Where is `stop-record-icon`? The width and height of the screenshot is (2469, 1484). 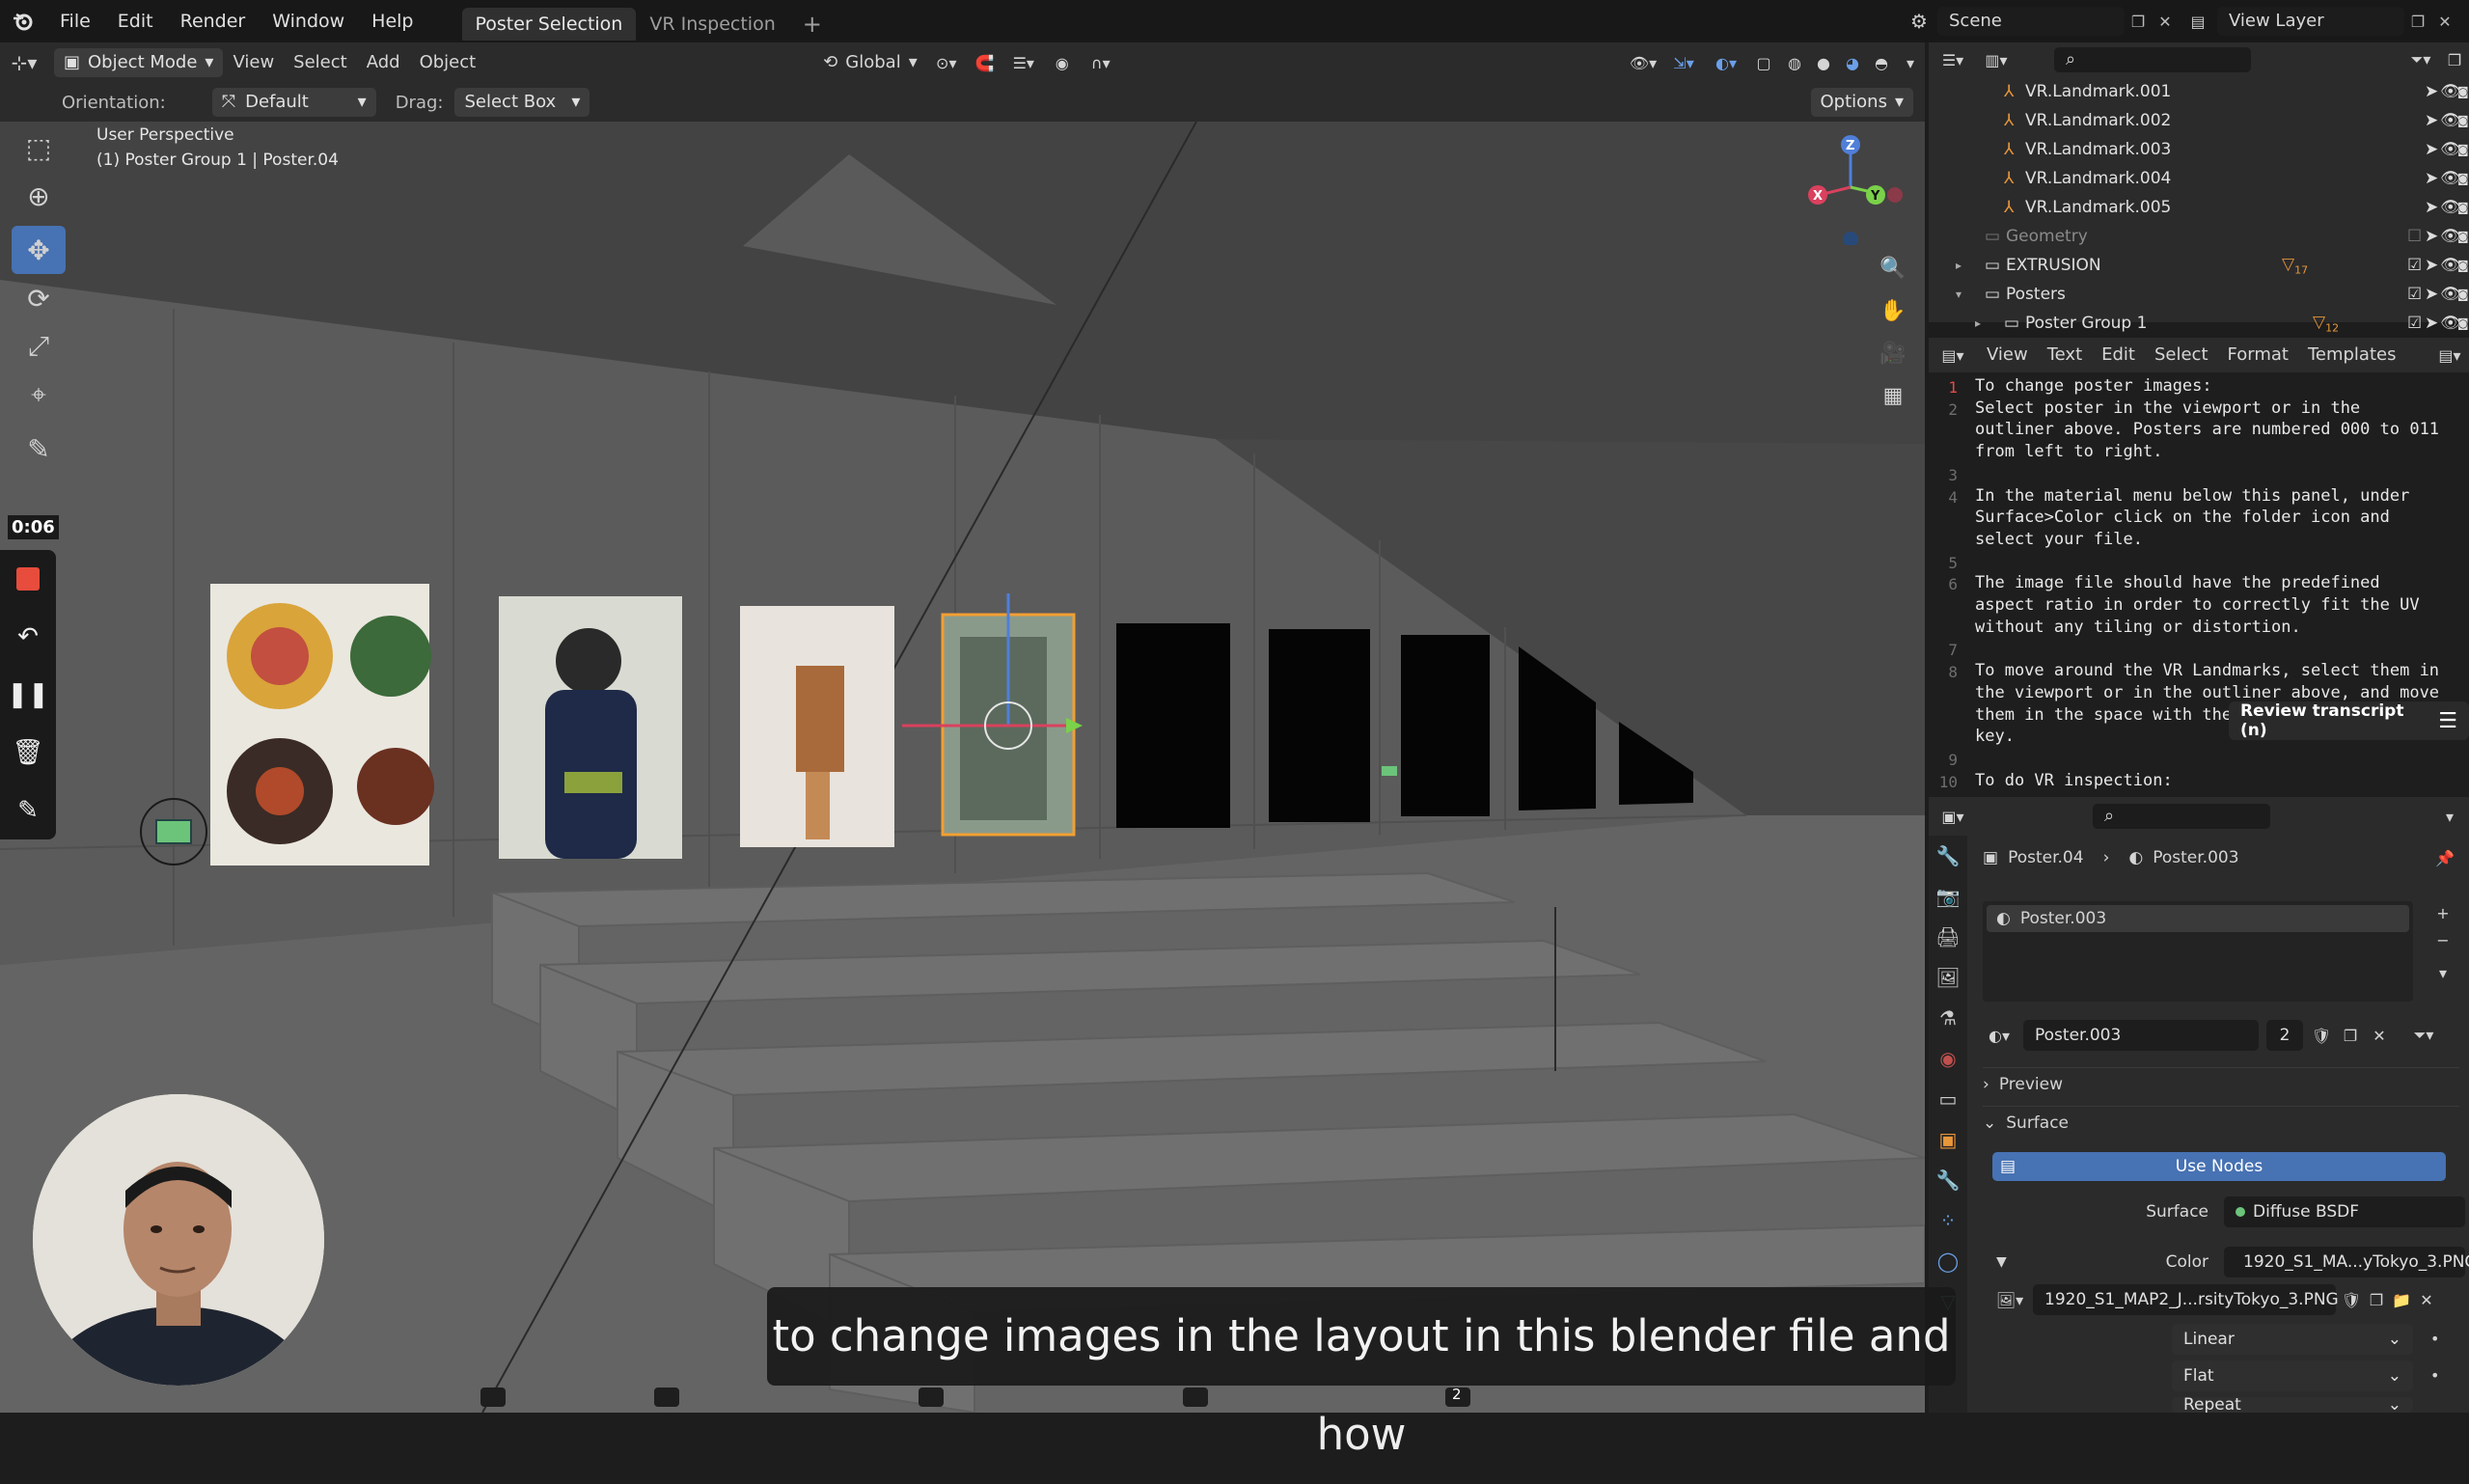 stop-record-icon is located at coordinates (28, 579).